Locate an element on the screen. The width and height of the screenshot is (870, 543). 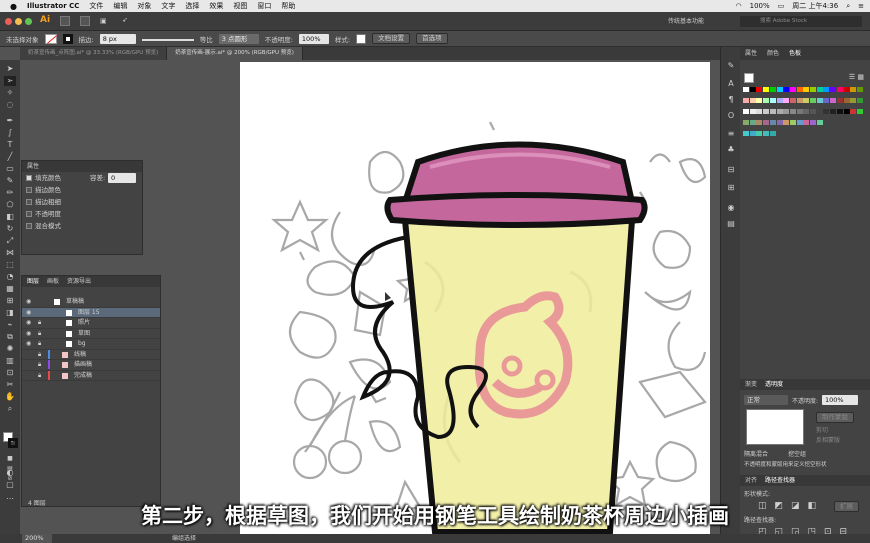
gradient-tool-icon: ◨ is located at coordinates (10, 313).